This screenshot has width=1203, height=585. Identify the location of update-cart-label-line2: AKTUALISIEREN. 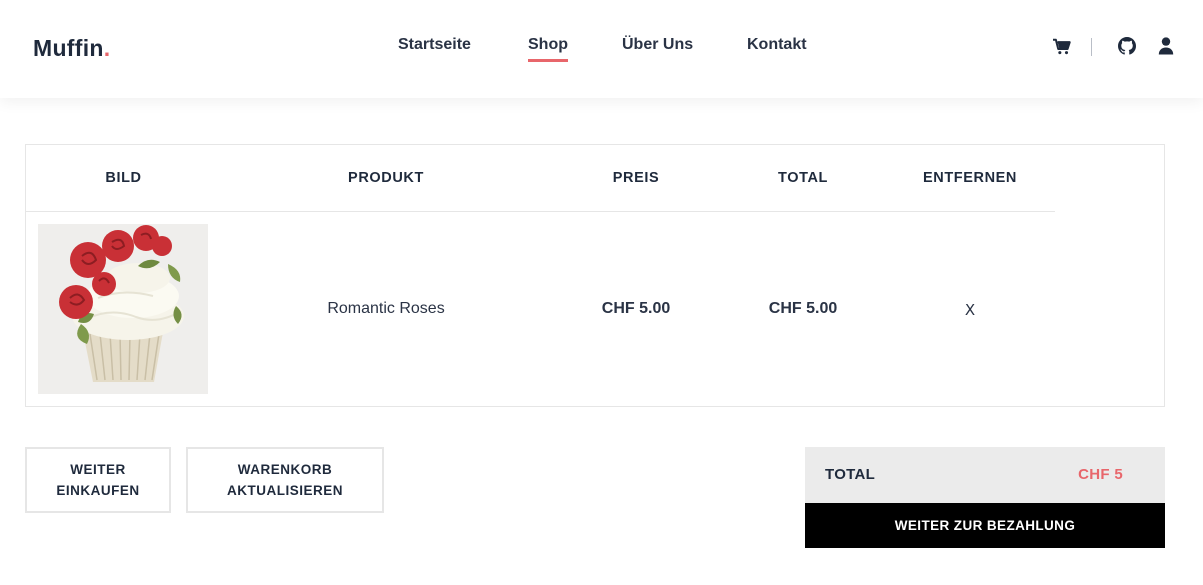
(284, 490).